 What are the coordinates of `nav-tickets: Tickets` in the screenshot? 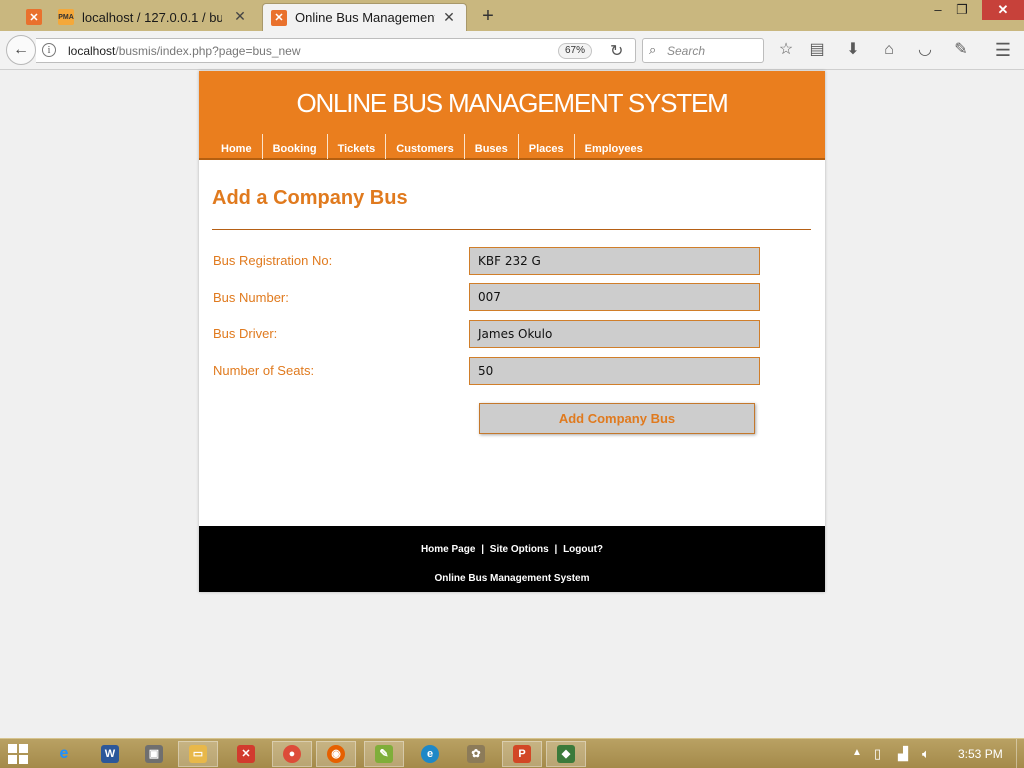 It's located at (357, 146).